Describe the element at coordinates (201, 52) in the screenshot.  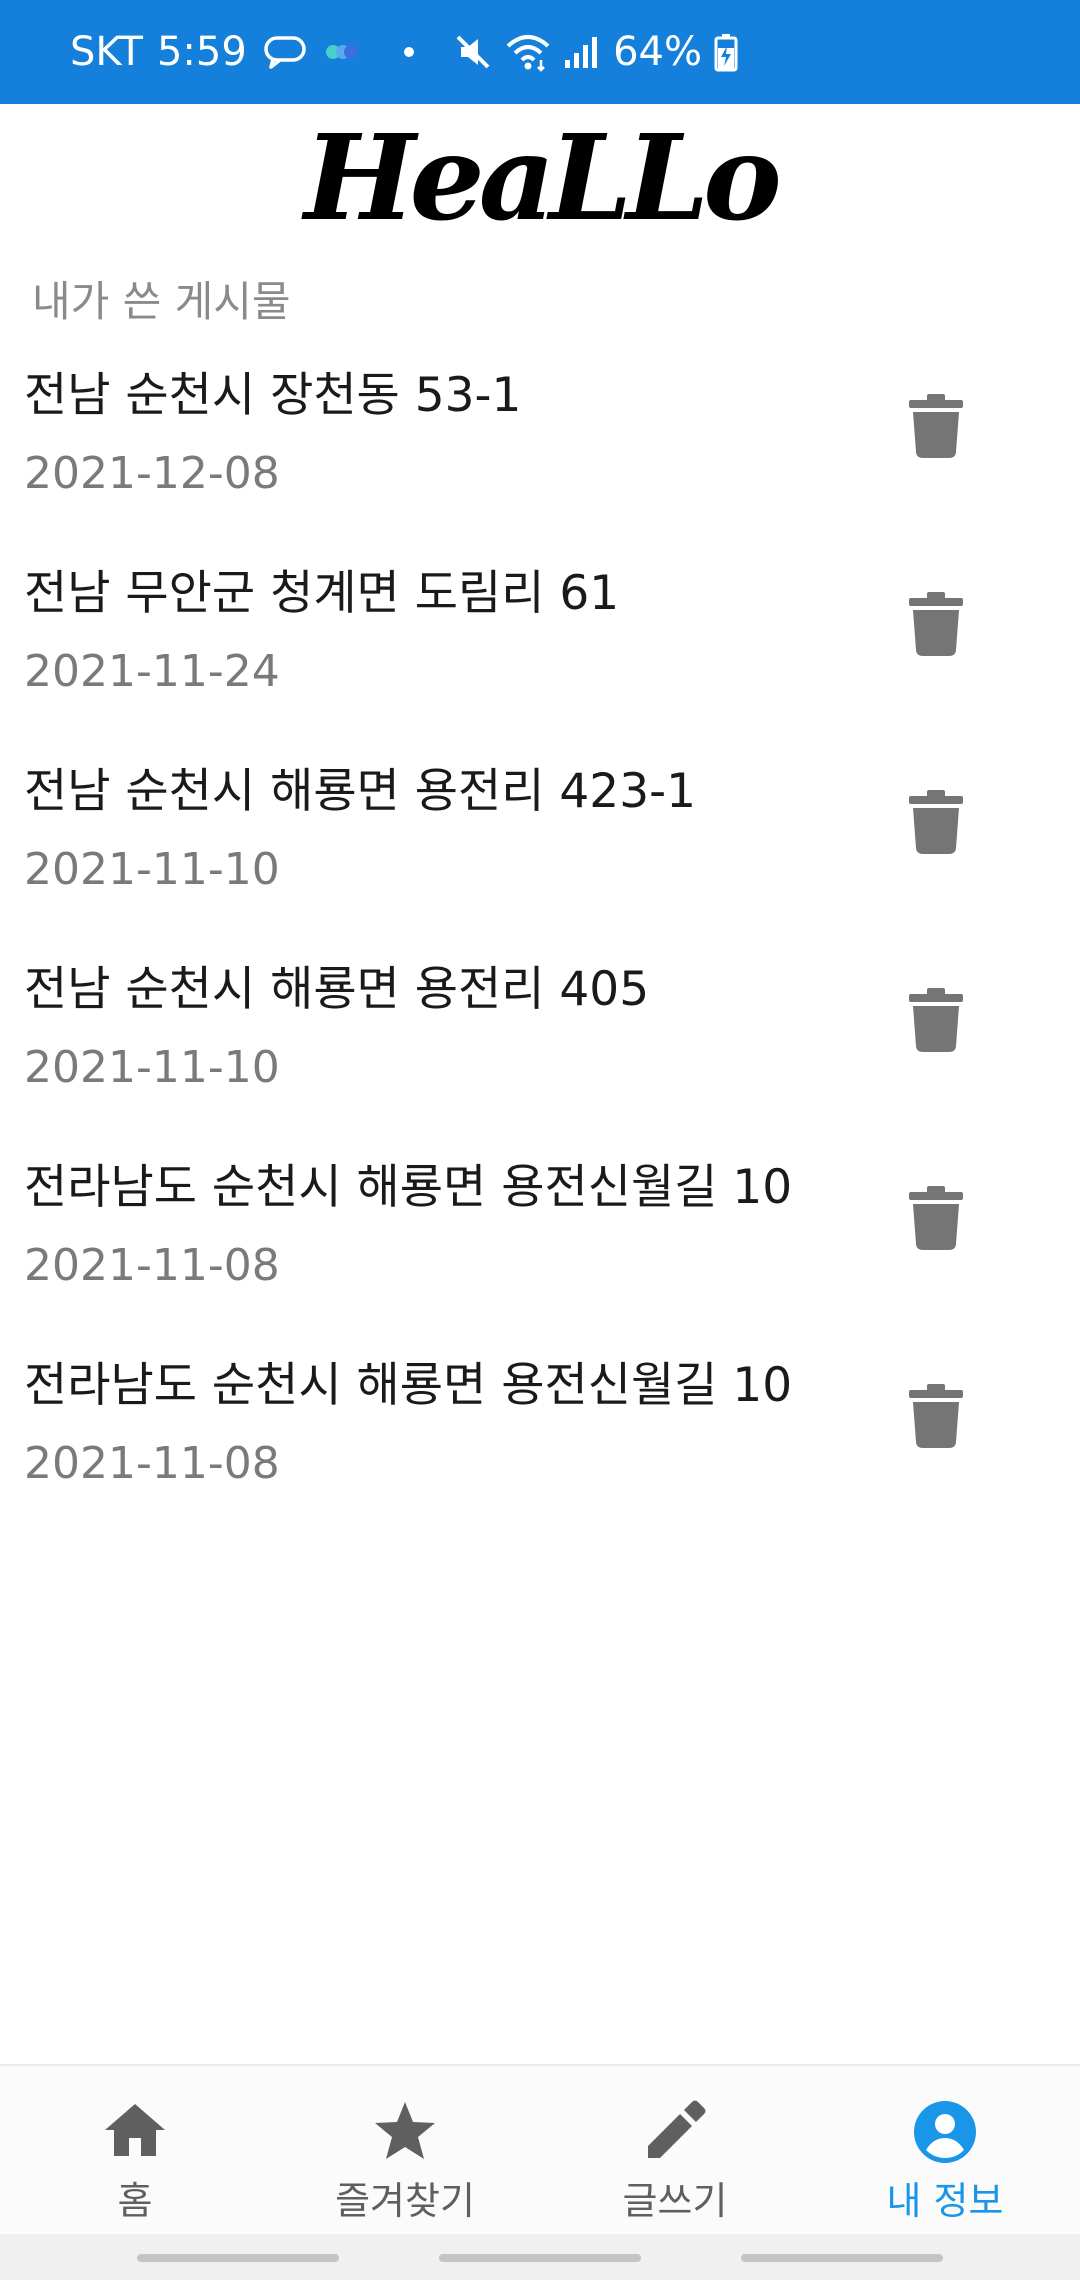
I see `clock: 5:59` at that location.